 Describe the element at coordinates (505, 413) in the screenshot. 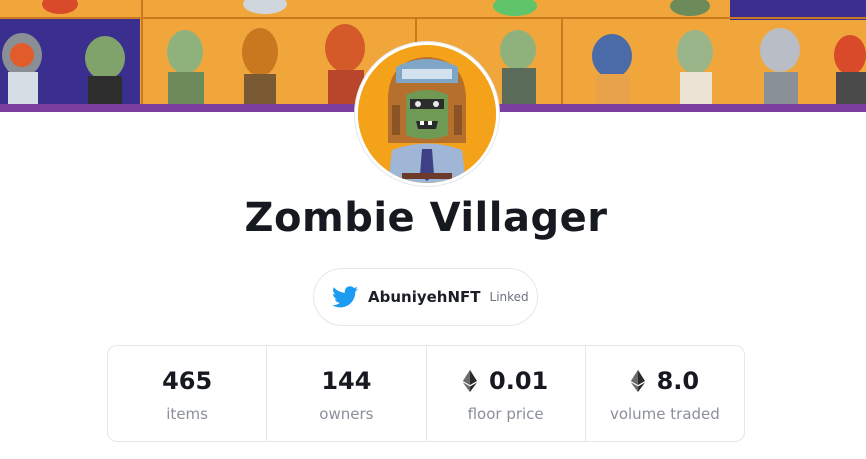

I see `stat-label: floor price` at that location.